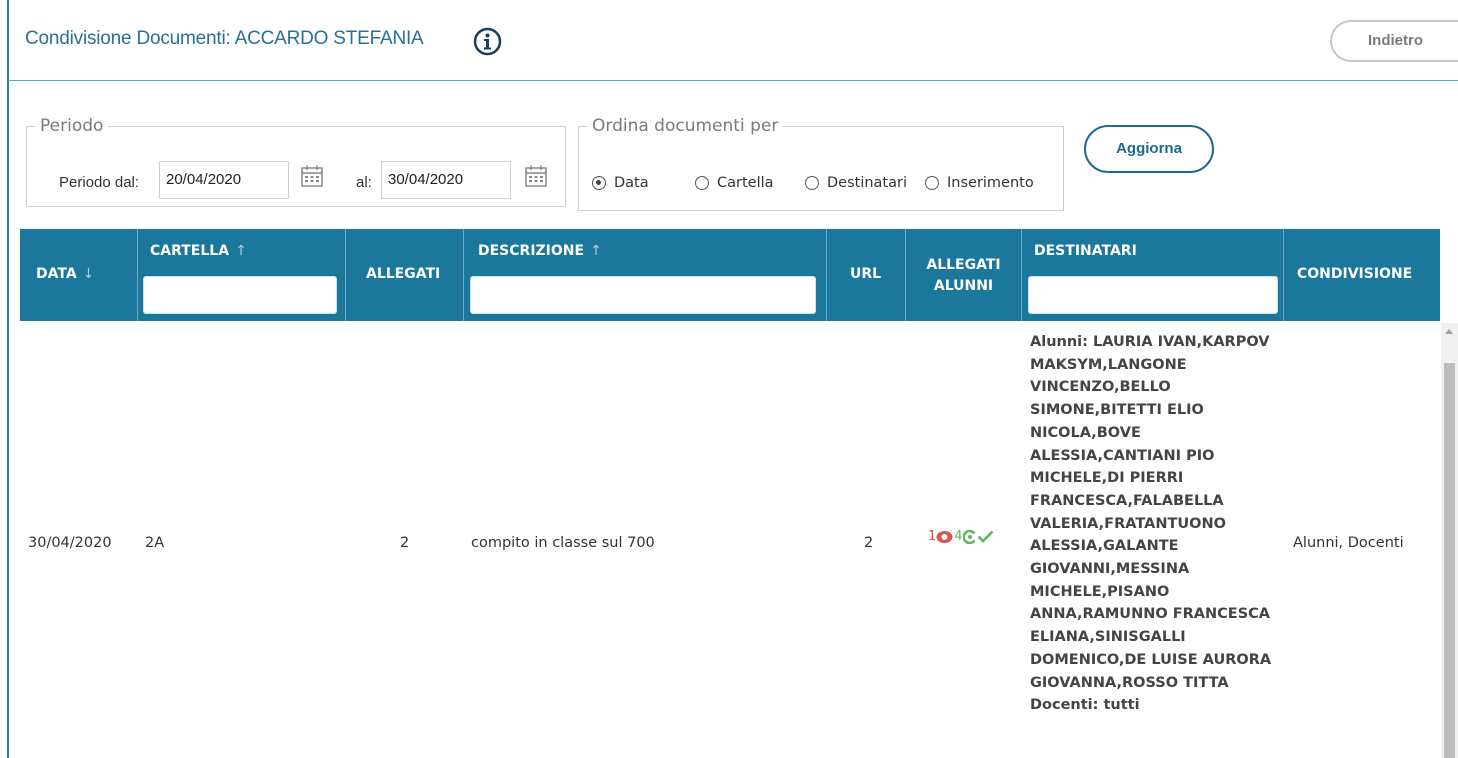 Image resolution: width=1458 pixels, height=758 pixels. Describe the element at coordinates (1107, 478) in the screenshot. I see `destinatari-line: MICHELE,DI PIERRI` at that location.